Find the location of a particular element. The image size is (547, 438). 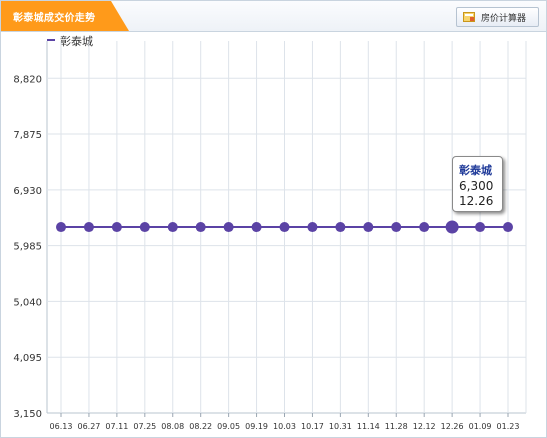

y-tick-label: 5,985 is located at coordinates (27, 247).